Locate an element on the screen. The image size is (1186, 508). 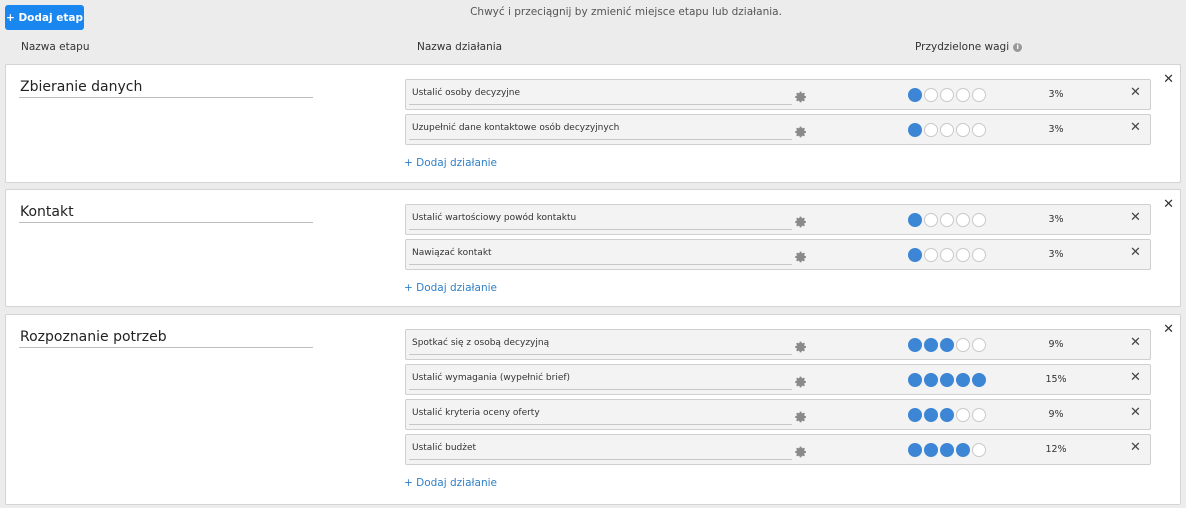
weight-percent: 12% is located at coordinates (1056, 449).